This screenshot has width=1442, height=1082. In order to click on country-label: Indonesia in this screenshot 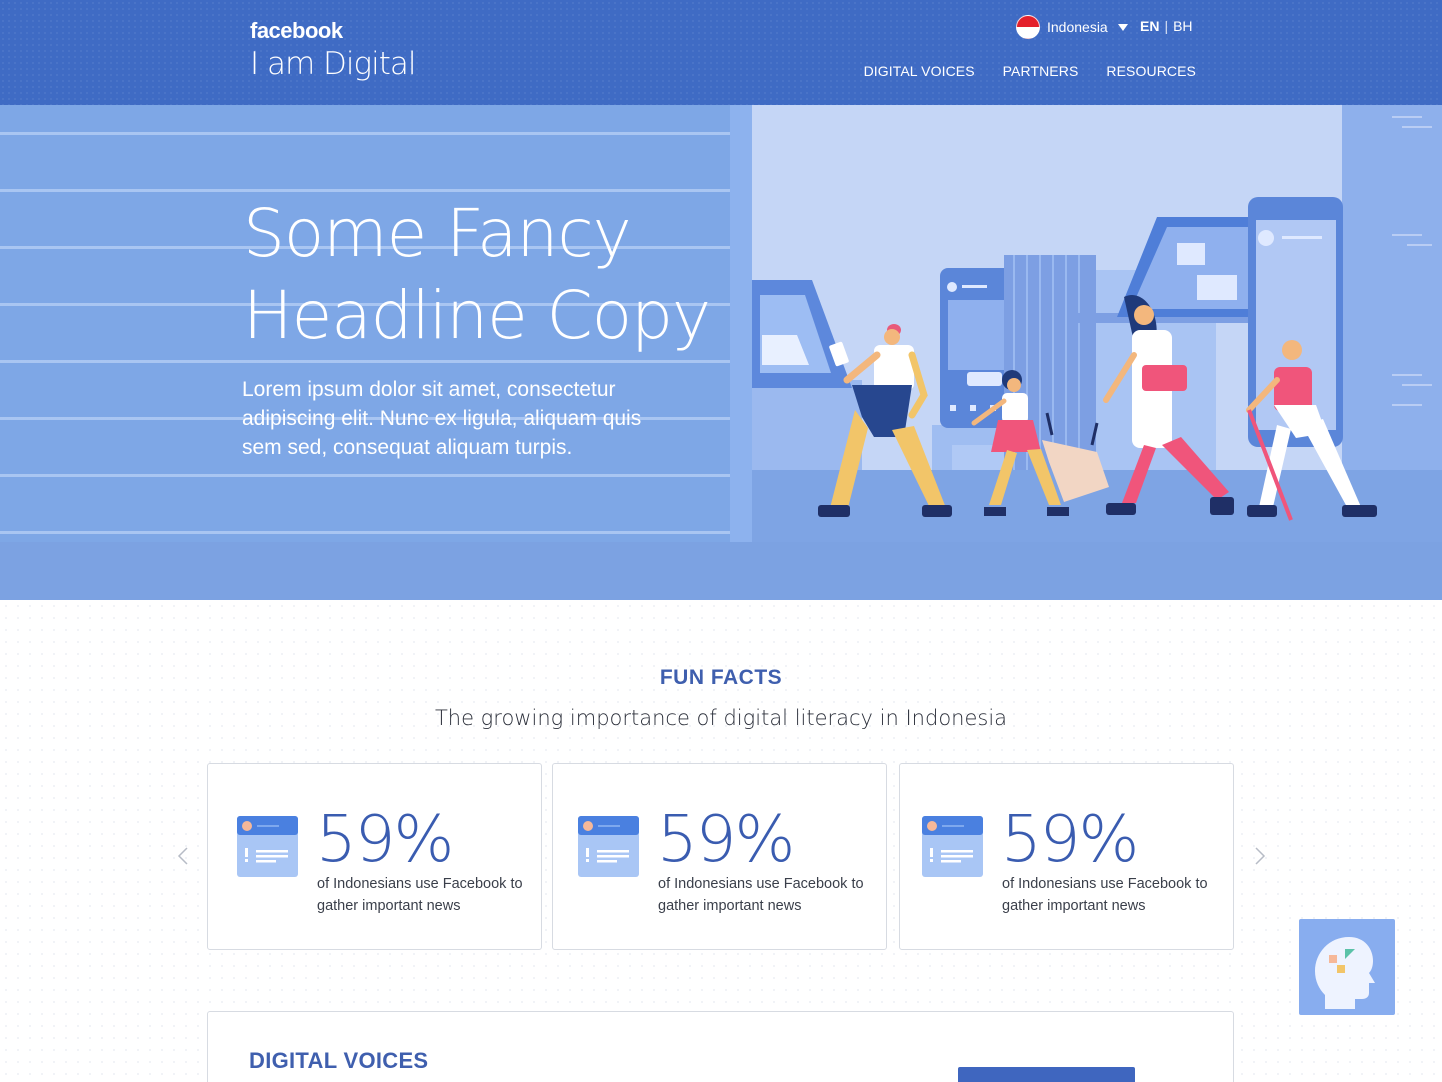, I will do `click(1077, 27)`.